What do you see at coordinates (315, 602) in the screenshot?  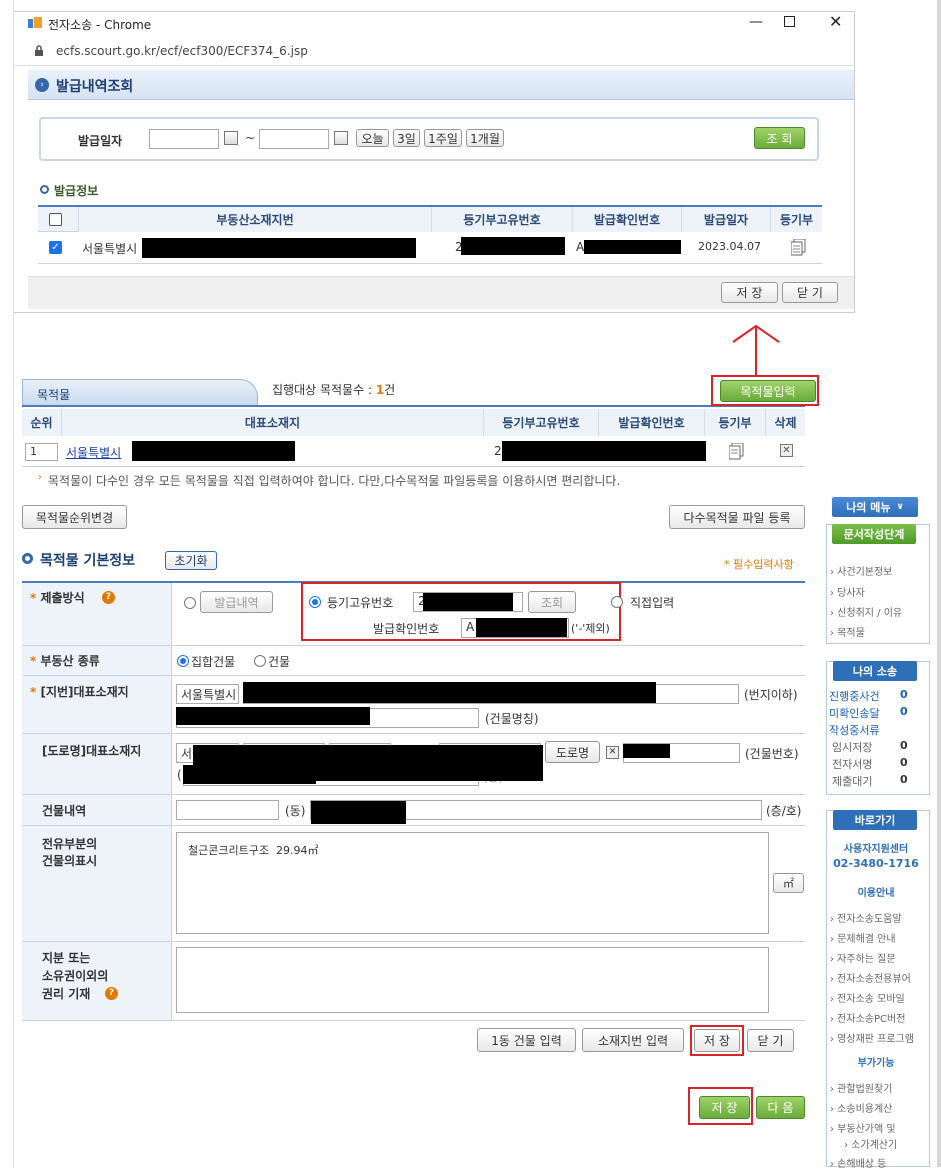 I see `radio-reg-no` at bounding box center [315, 602].